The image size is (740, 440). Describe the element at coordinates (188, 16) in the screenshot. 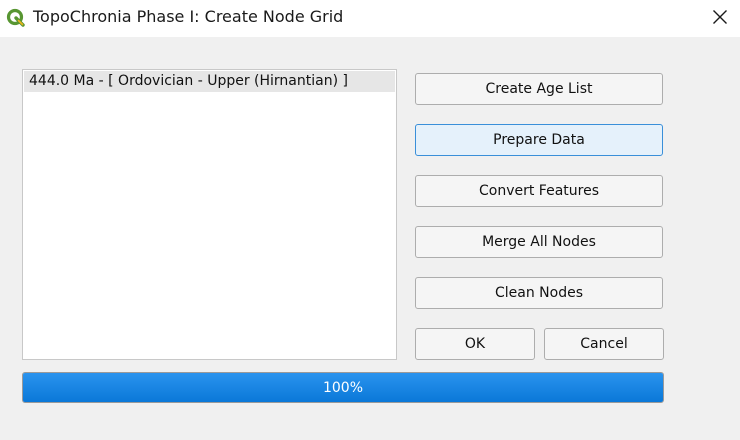

I see `window-title: TopoChronia Phase I: Create Node Grid` at that location.